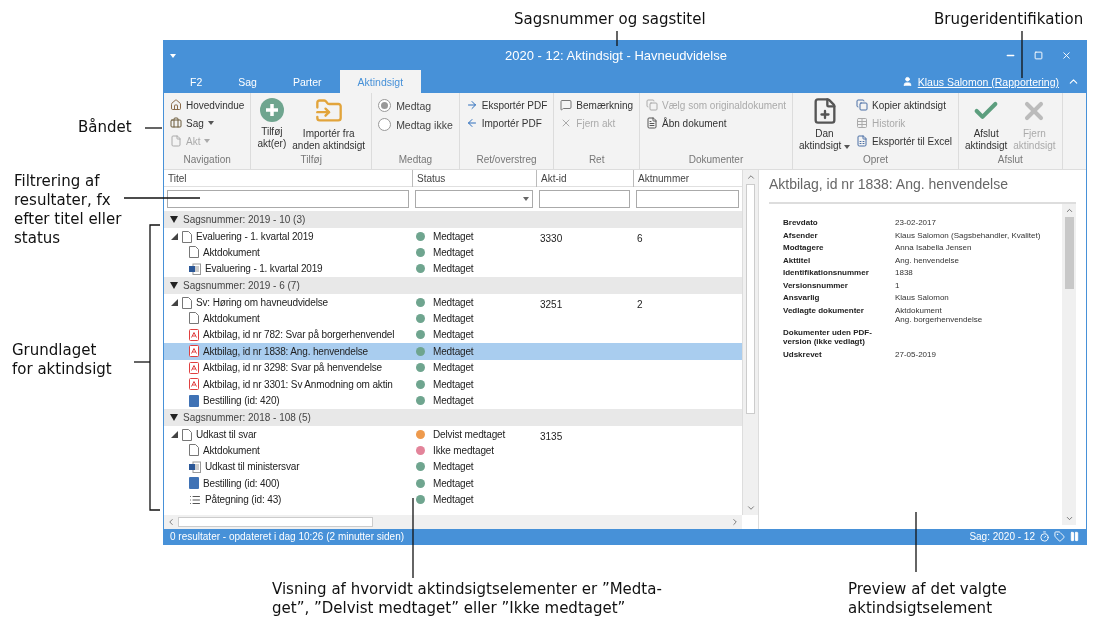 The image size is (1099, 623). I want to click on group-header: Sagsnummer: 2019 - 6 (7), so click(453, 285).